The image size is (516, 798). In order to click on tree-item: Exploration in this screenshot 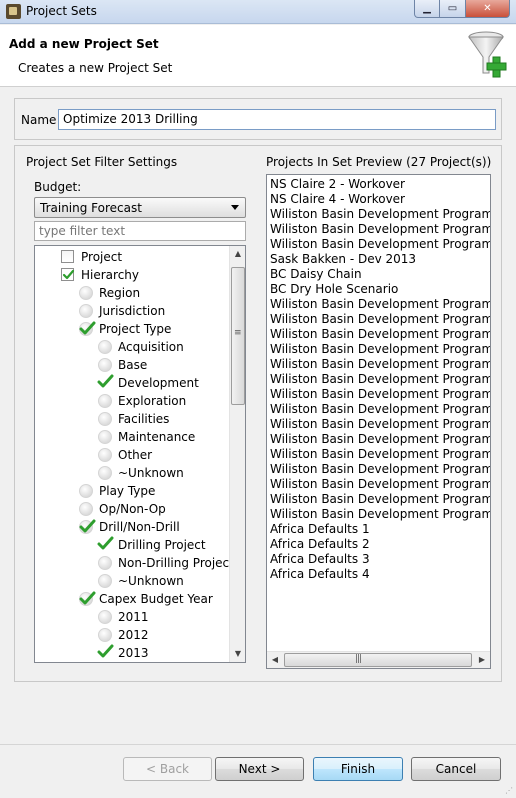, I will do `click(132, 401)`.